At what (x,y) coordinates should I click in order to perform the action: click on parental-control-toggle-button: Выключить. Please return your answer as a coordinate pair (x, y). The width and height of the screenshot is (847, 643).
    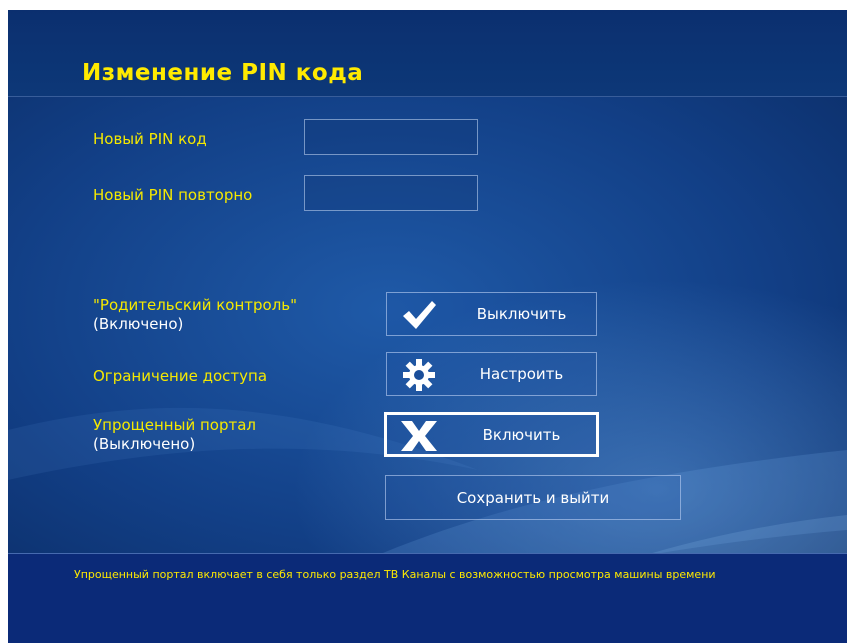
    Looking at the image, I should click on (491, 314).